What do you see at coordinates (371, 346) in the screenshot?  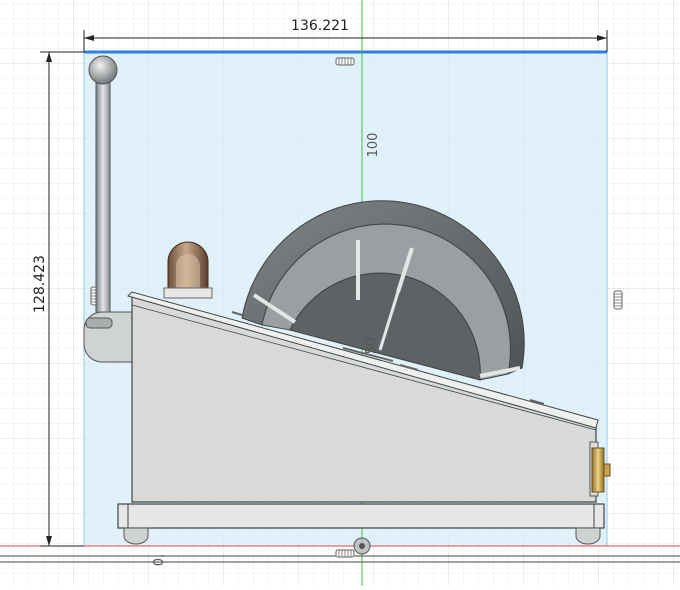 I see `axis-label-50: 50` at bounding box center [371, 346].